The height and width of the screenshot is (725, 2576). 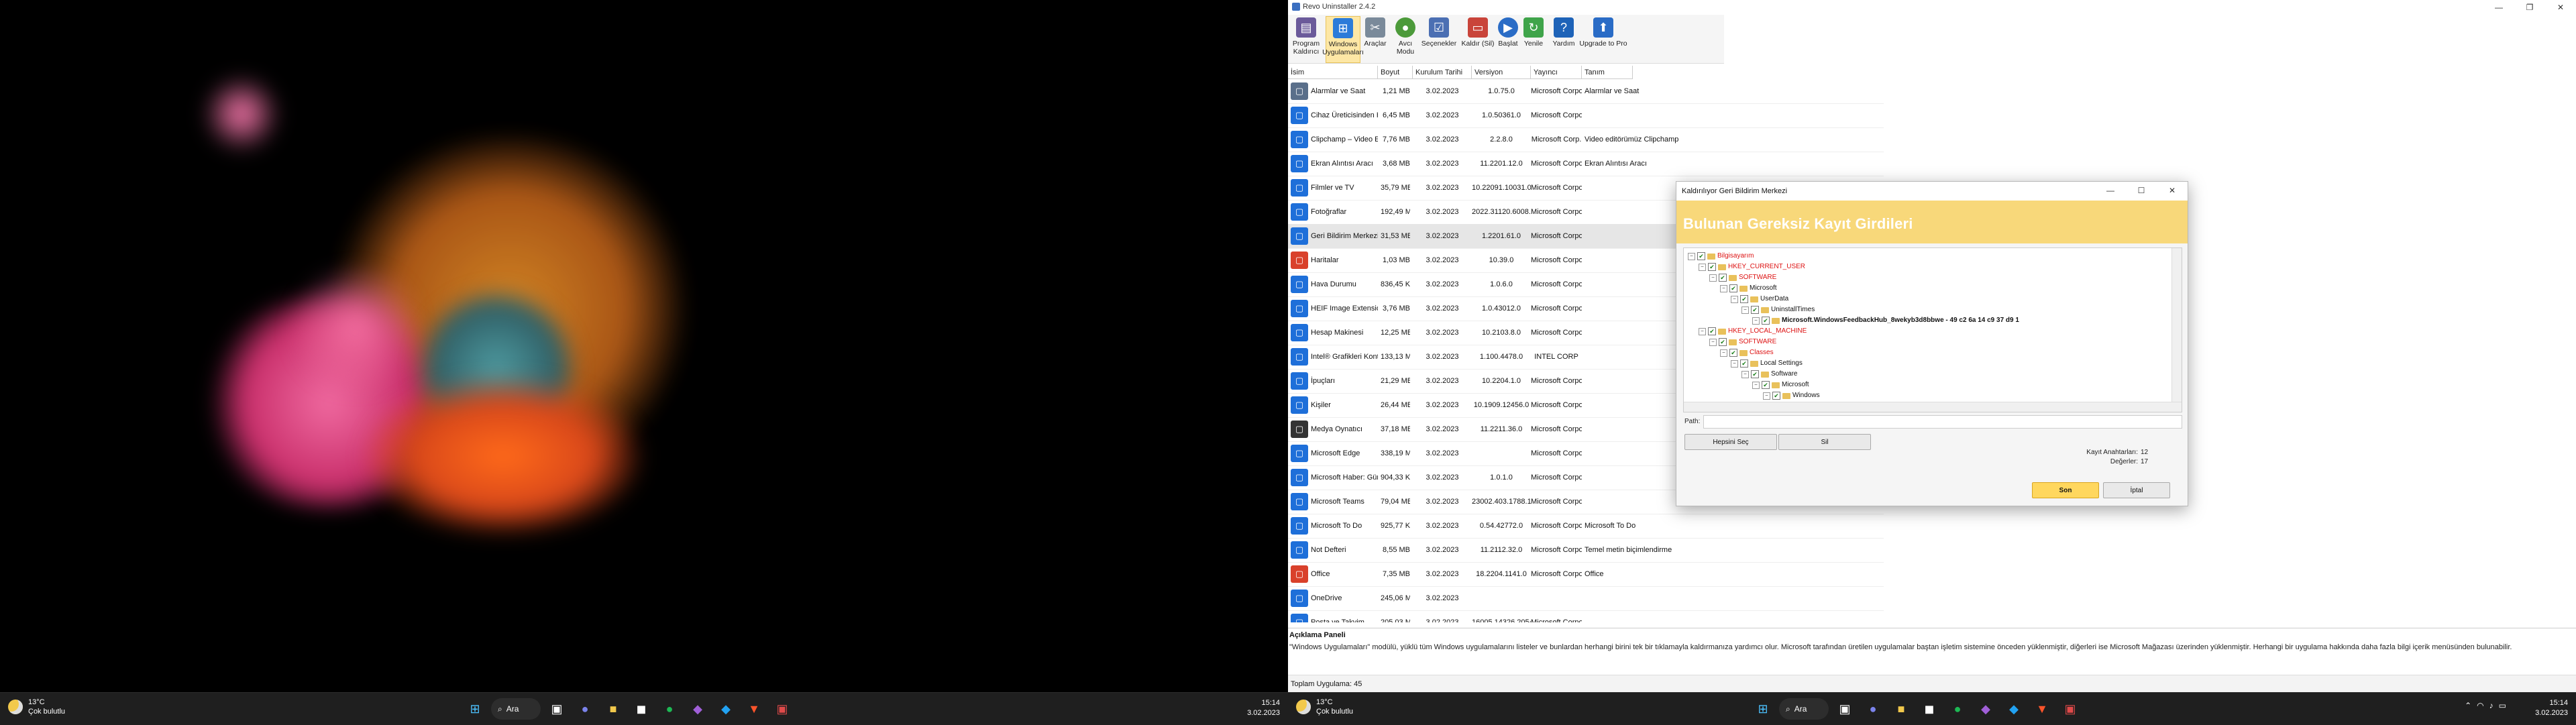 I want to click on minimize-button: —, so click(x=2498, y=7).